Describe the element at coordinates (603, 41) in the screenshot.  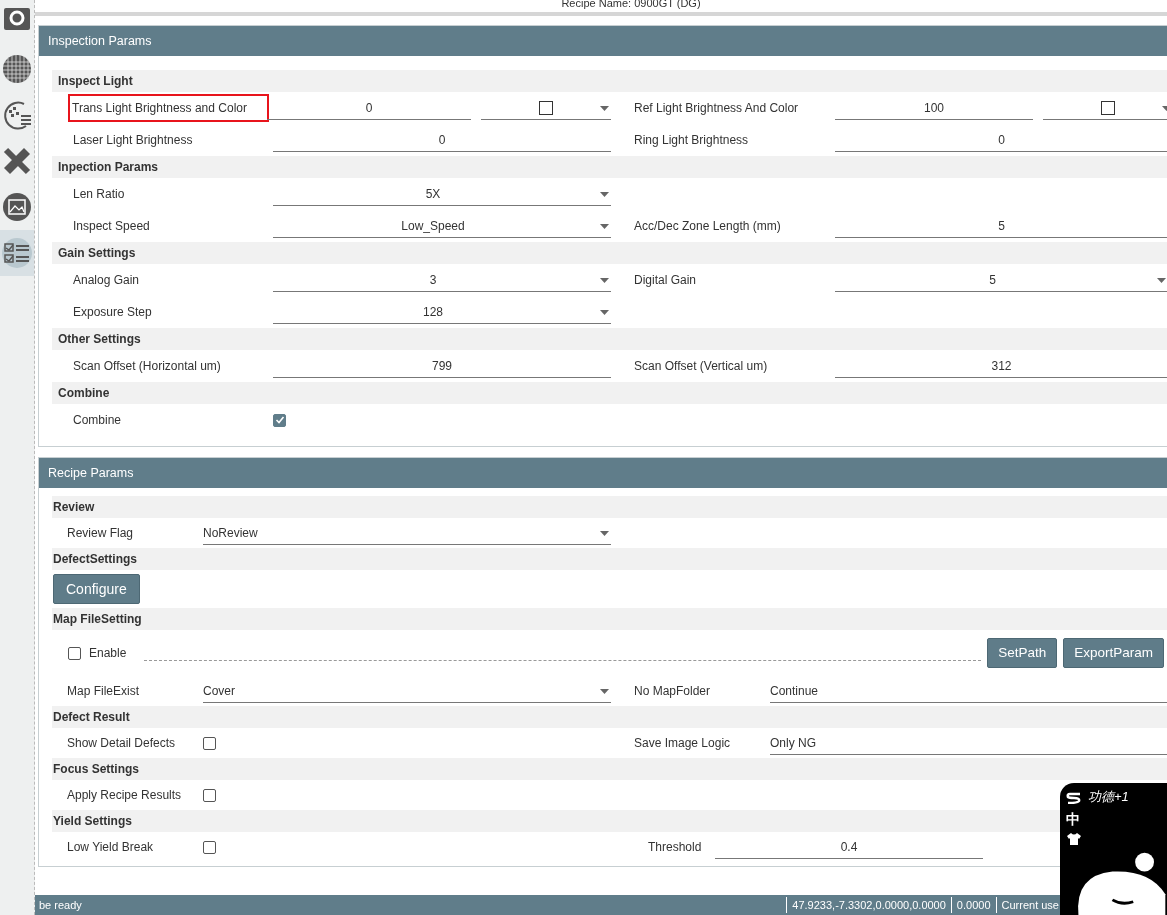
I see `panel-header: Inspection Params` at that location.